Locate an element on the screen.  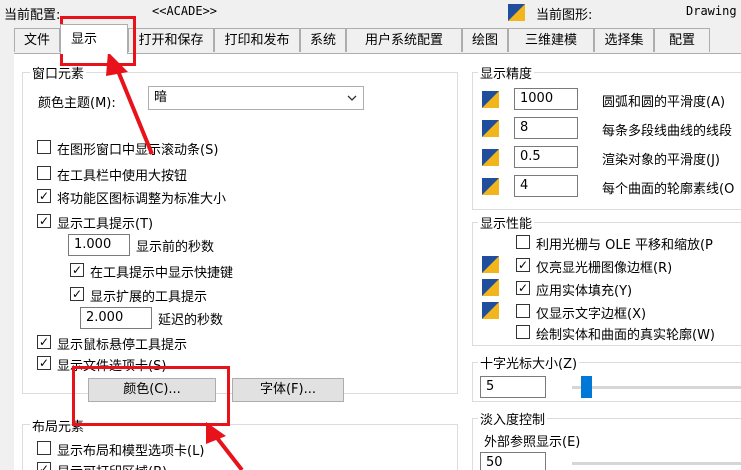
extended-delay-label: 延迟的秒数 is located at coordinates (191, 320).